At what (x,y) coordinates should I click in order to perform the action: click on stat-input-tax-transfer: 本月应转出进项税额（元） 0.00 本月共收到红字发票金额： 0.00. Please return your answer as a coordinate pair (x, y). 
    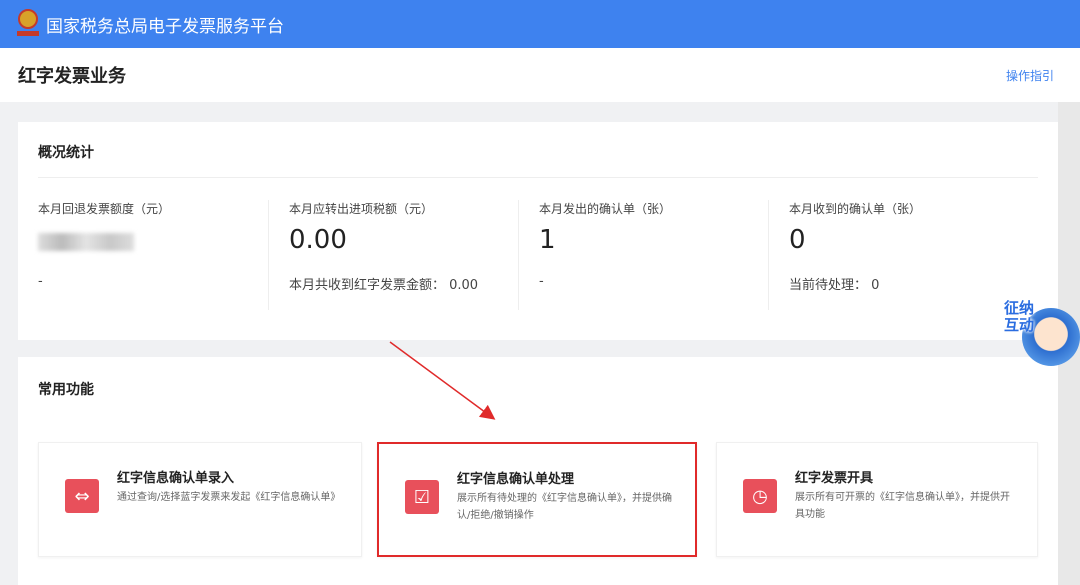
    Looking at the image, I should click on (393, 255).